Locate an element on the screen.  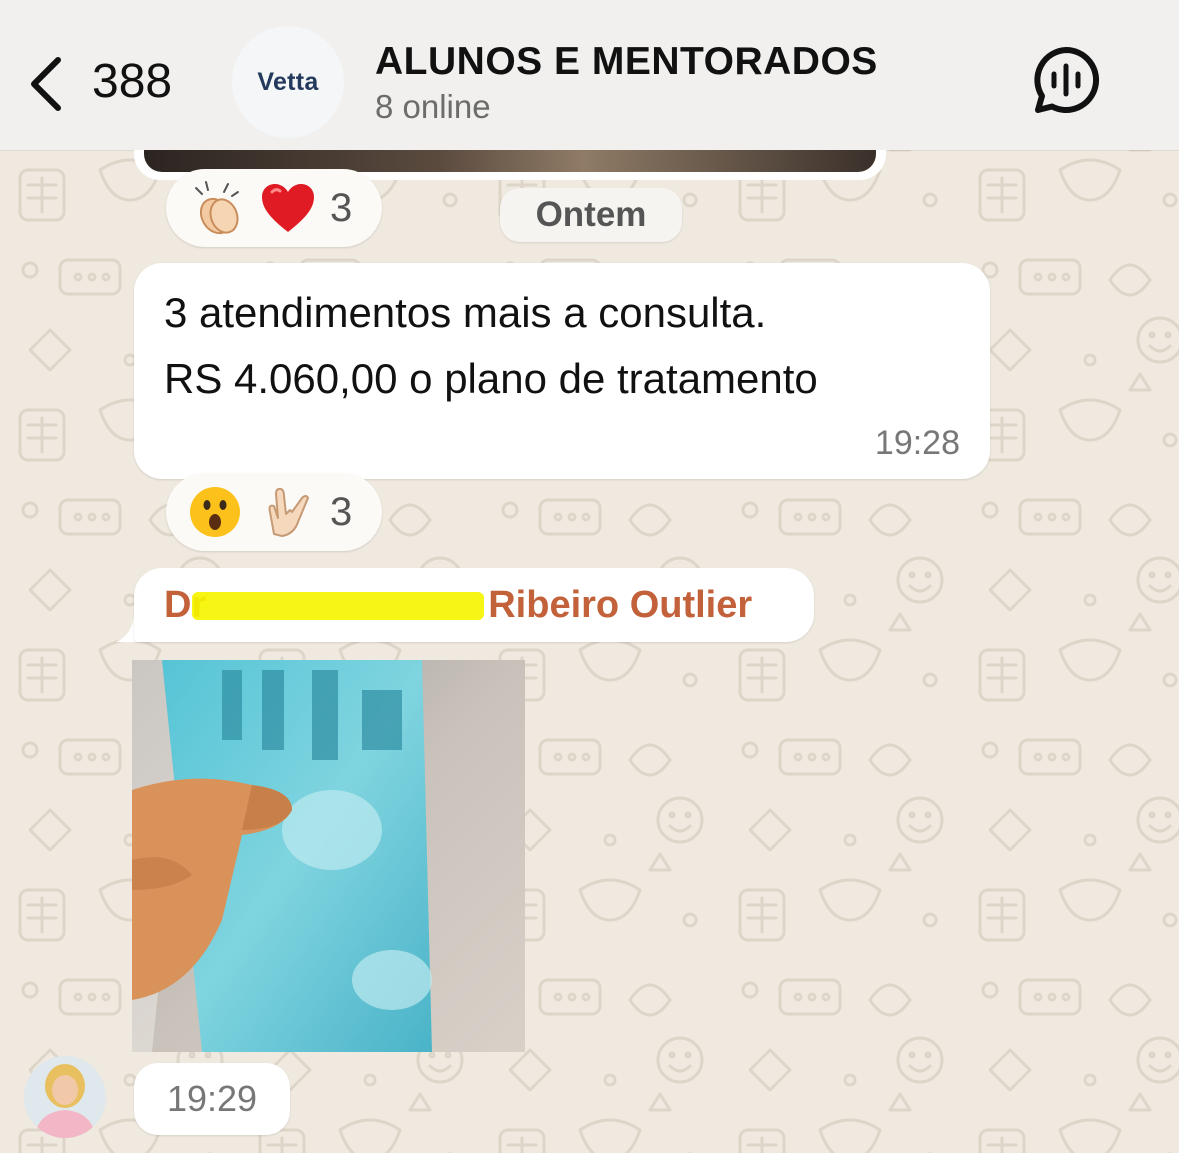
sender-name-end: Ribeiro Outlier is located at coordinates (620, 605).